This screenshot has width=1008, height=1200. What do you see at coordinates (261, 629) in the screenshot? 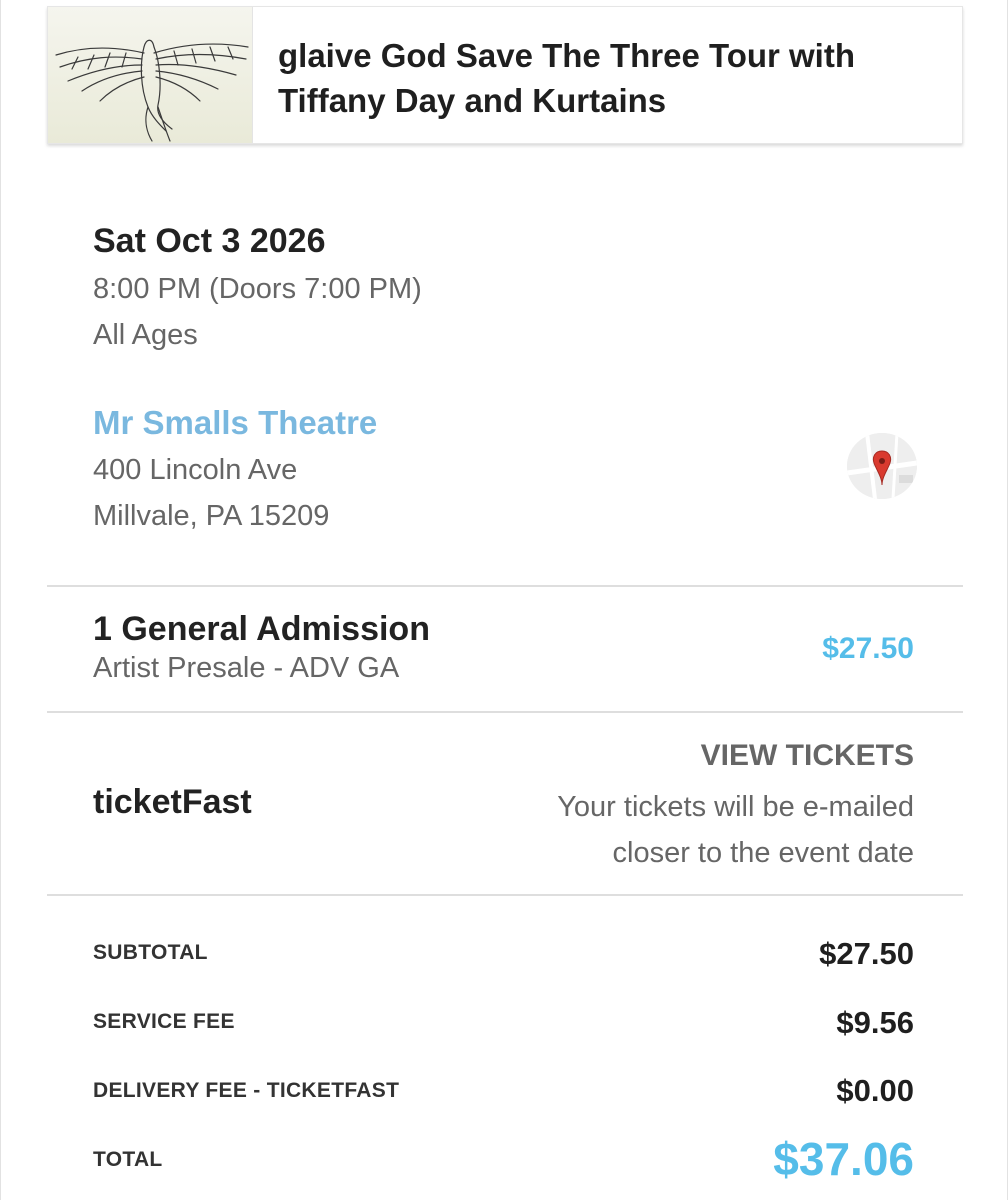
I see `ticket-quantity: 1 General Admission` at bounding box center [261, 629].